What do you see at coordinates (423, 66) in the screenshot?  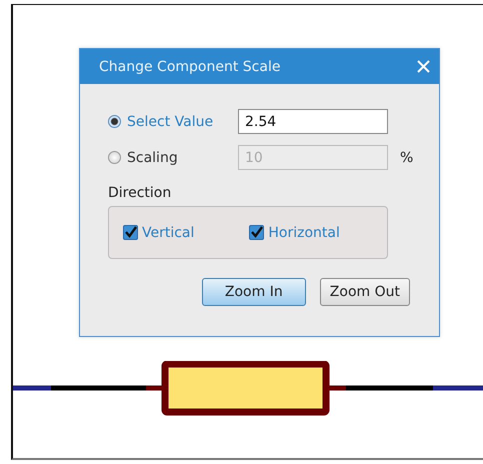 I see `close-icon` at bounding box center [423, 66].